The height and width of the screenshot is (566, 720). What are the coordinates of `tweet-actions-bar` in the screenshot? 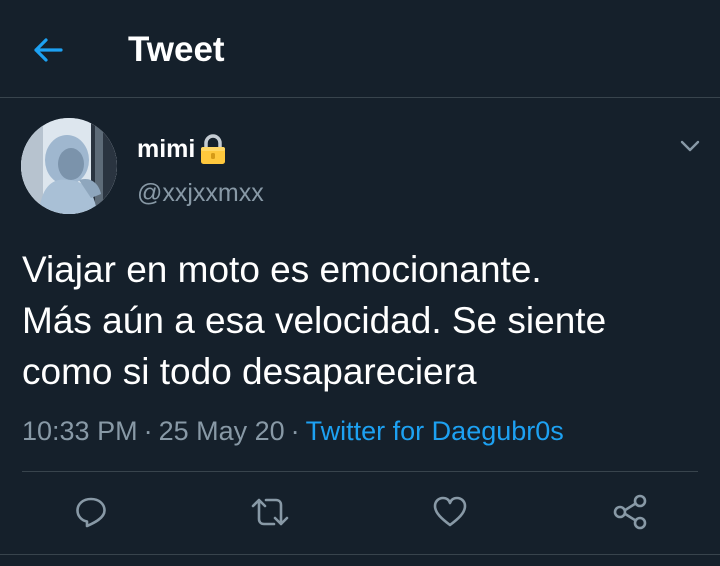 It's located at (360, 512).